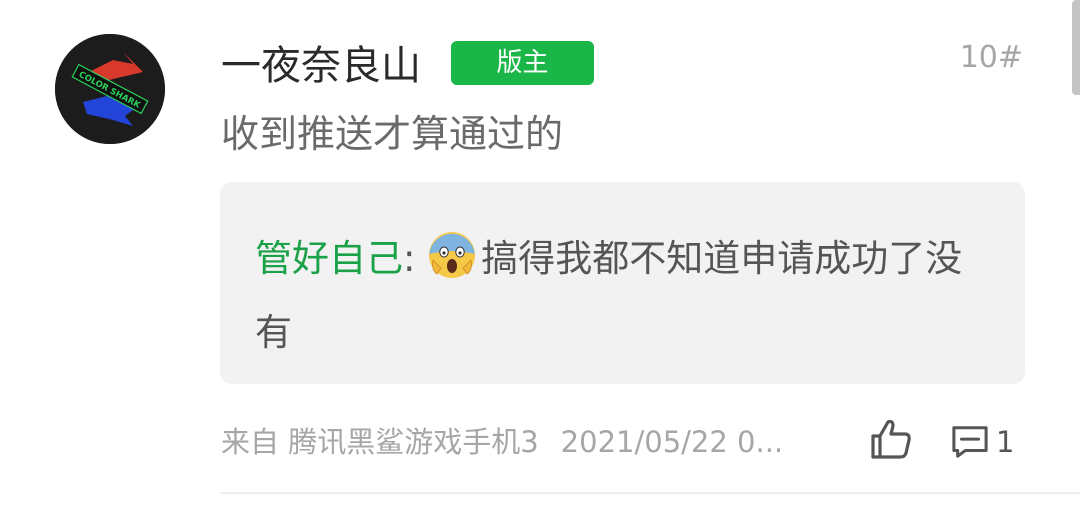 Image resolution: width=1080 pixels, height=508 pixels. I want to click on comment-icon, so click(970, 442).